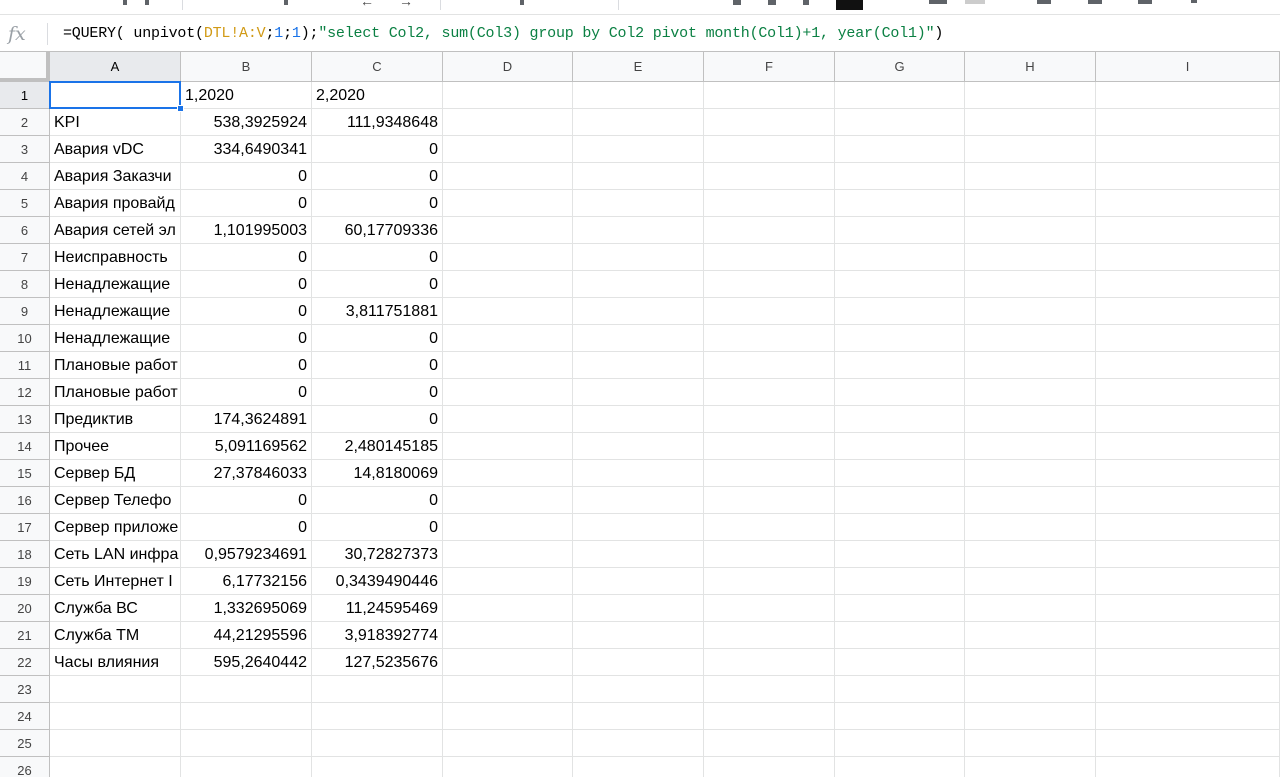 The width and height of the screenshot is (1280, 777). Describe the element at coordinates (1030, 149) in the screenshot. I see `cell-h3` at that location.